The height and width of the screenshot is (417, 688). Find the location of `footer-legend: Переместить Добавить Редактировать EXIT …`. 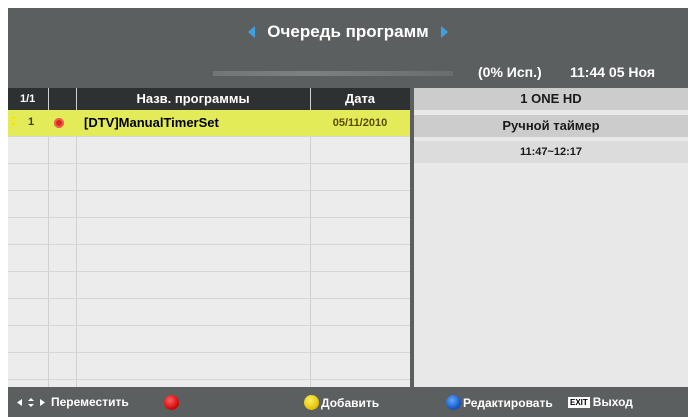

footer-legend: Переместить Добавить Редактировать EXIT … is located at coordinates (348, 402).